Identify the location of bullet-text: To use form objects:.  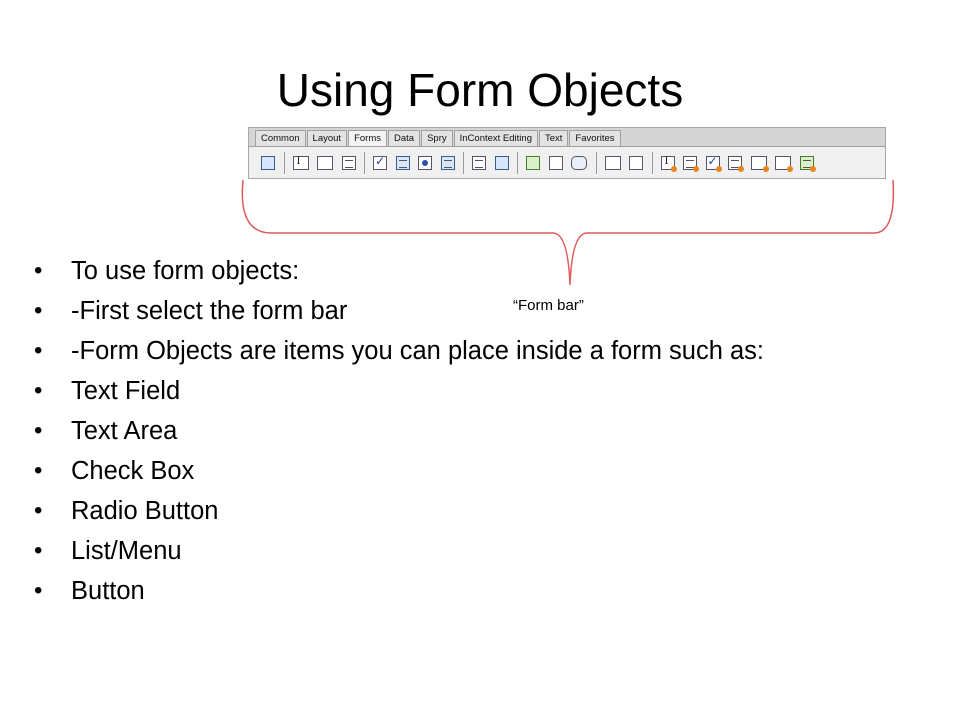
(185, 271).